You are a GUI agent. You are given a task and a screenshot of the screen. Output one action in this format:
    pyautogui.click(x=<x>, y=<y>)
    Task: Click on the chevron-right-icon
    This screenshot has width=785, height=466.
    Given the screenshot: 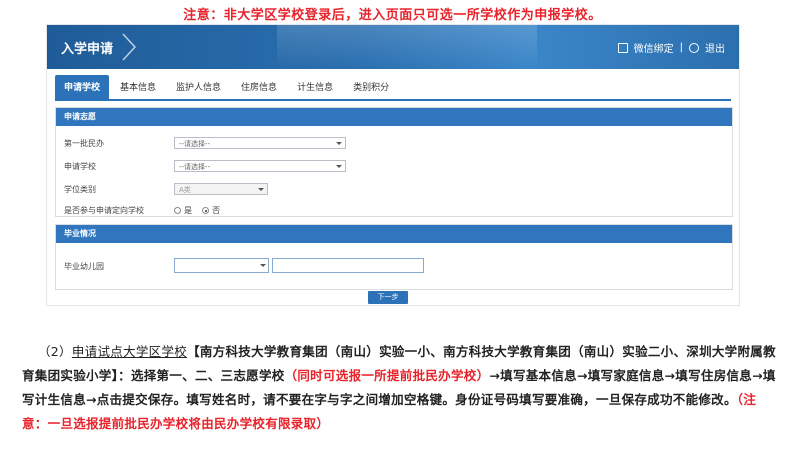 What is the action you would take?
    pyautogui.click(x=129, y=47)
    